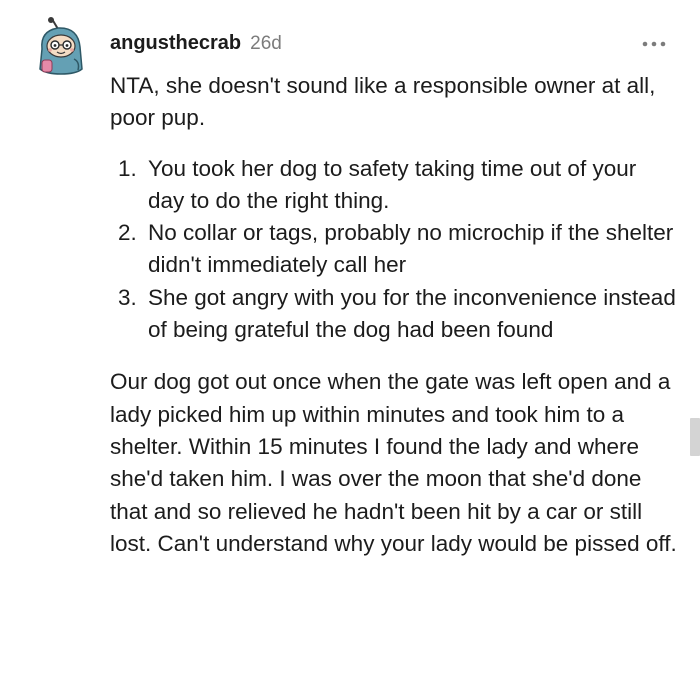 This screenshot has height=674, width=700. I want to click on ellipsis-icon, so click(654, 44).